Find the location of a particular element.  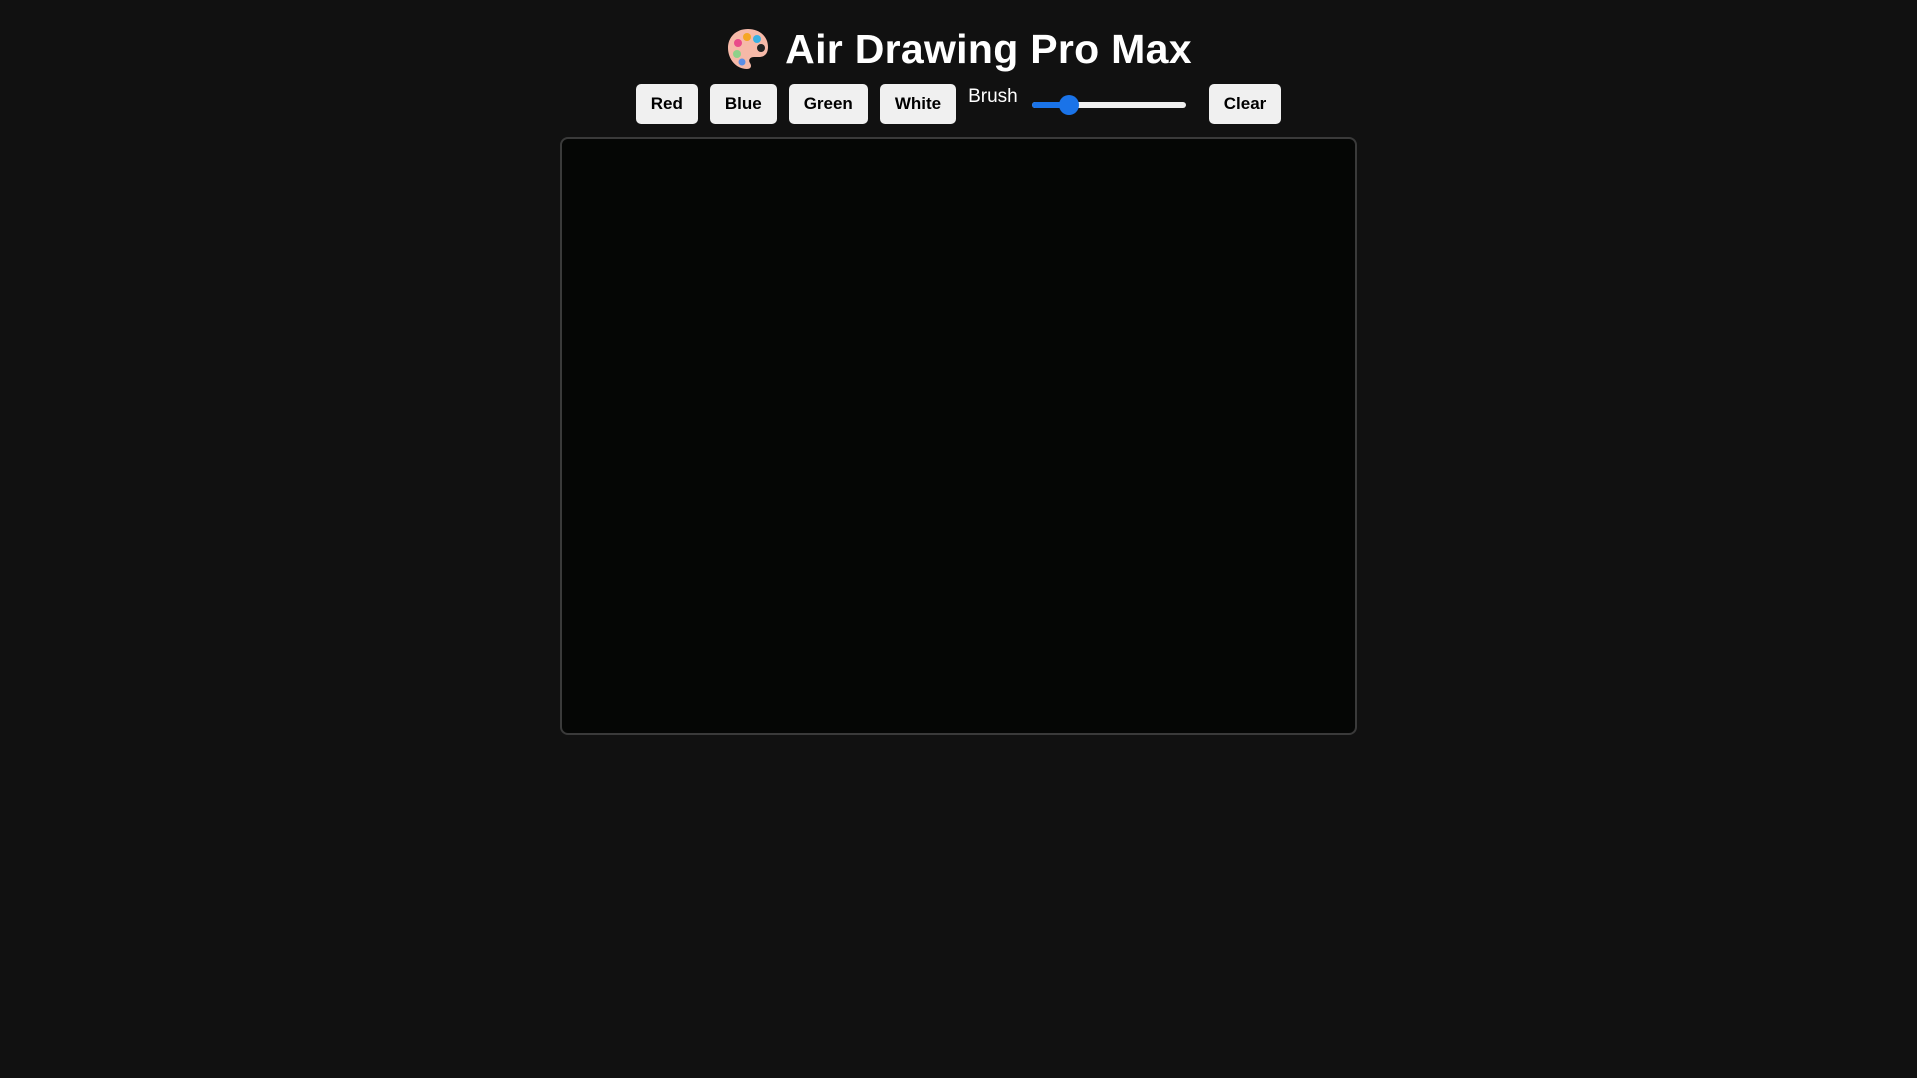

brush-slider-thumb is located at coordinates (1068, 105).